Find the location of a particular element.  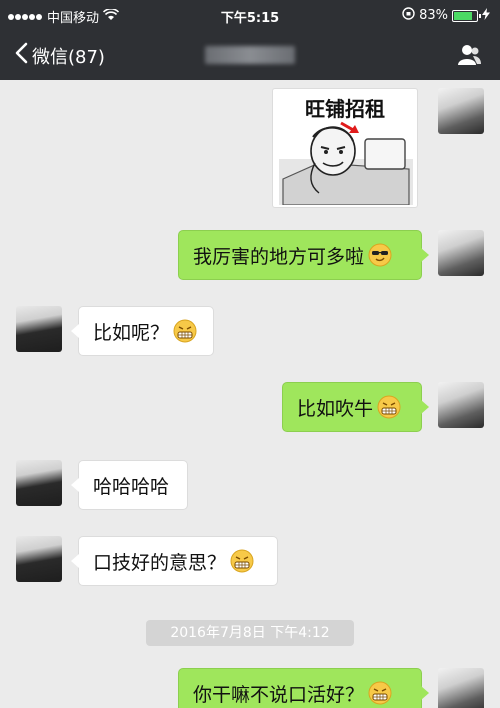

sunglasses-emoji-icon is located at coordinates (380, 255).